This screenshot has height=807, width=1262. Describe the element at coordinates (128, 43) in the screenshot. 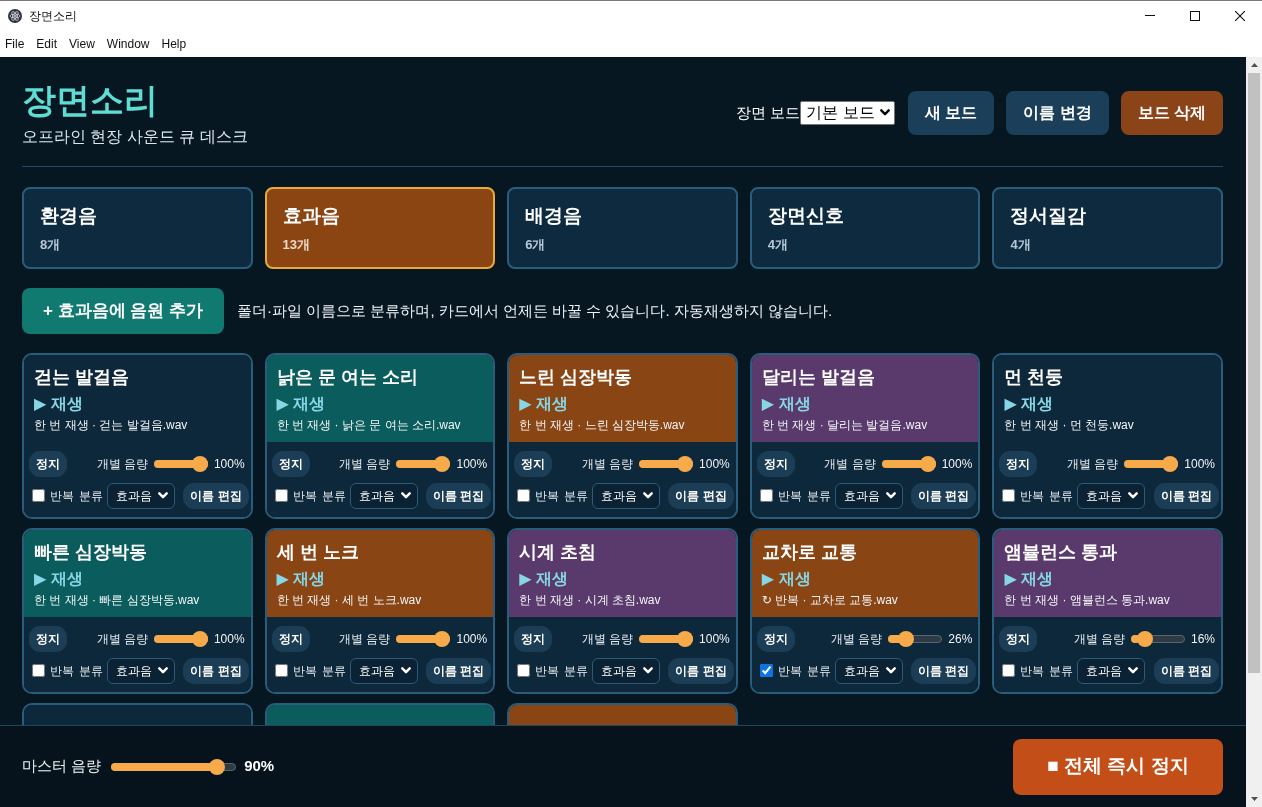

I see `menu-item: Window` at that location.